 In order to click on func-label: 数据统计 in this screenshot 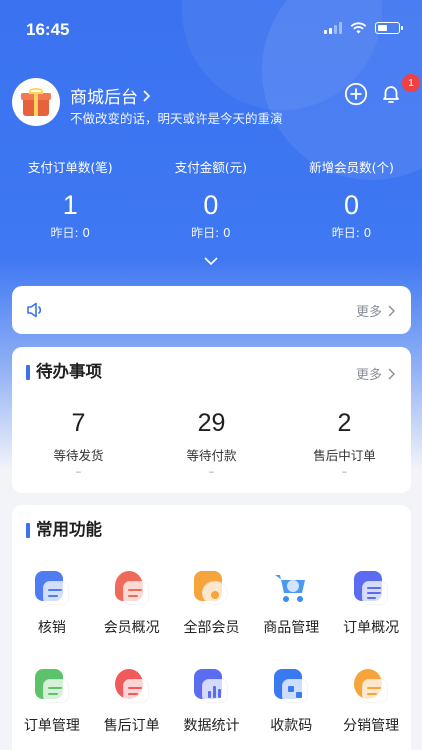, I will do `click(211, 726)`.